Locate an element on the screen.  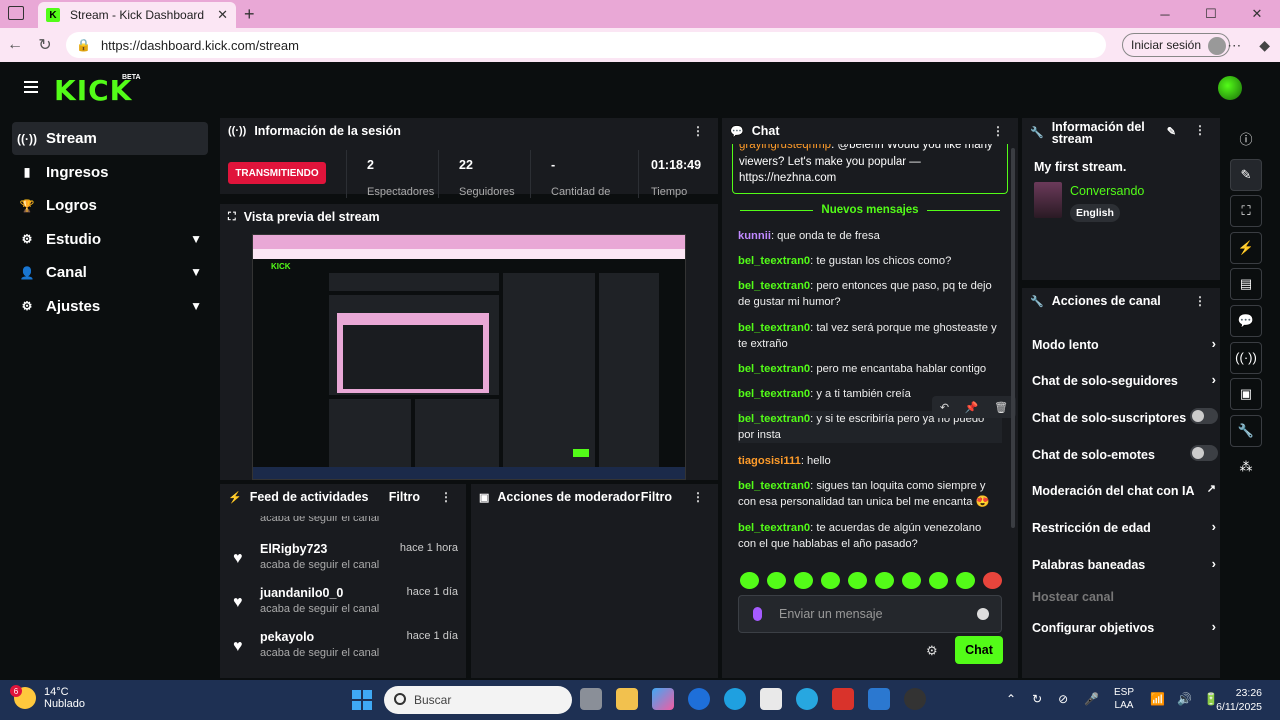
tab-actions-icon is located at coordinates (16, 13).